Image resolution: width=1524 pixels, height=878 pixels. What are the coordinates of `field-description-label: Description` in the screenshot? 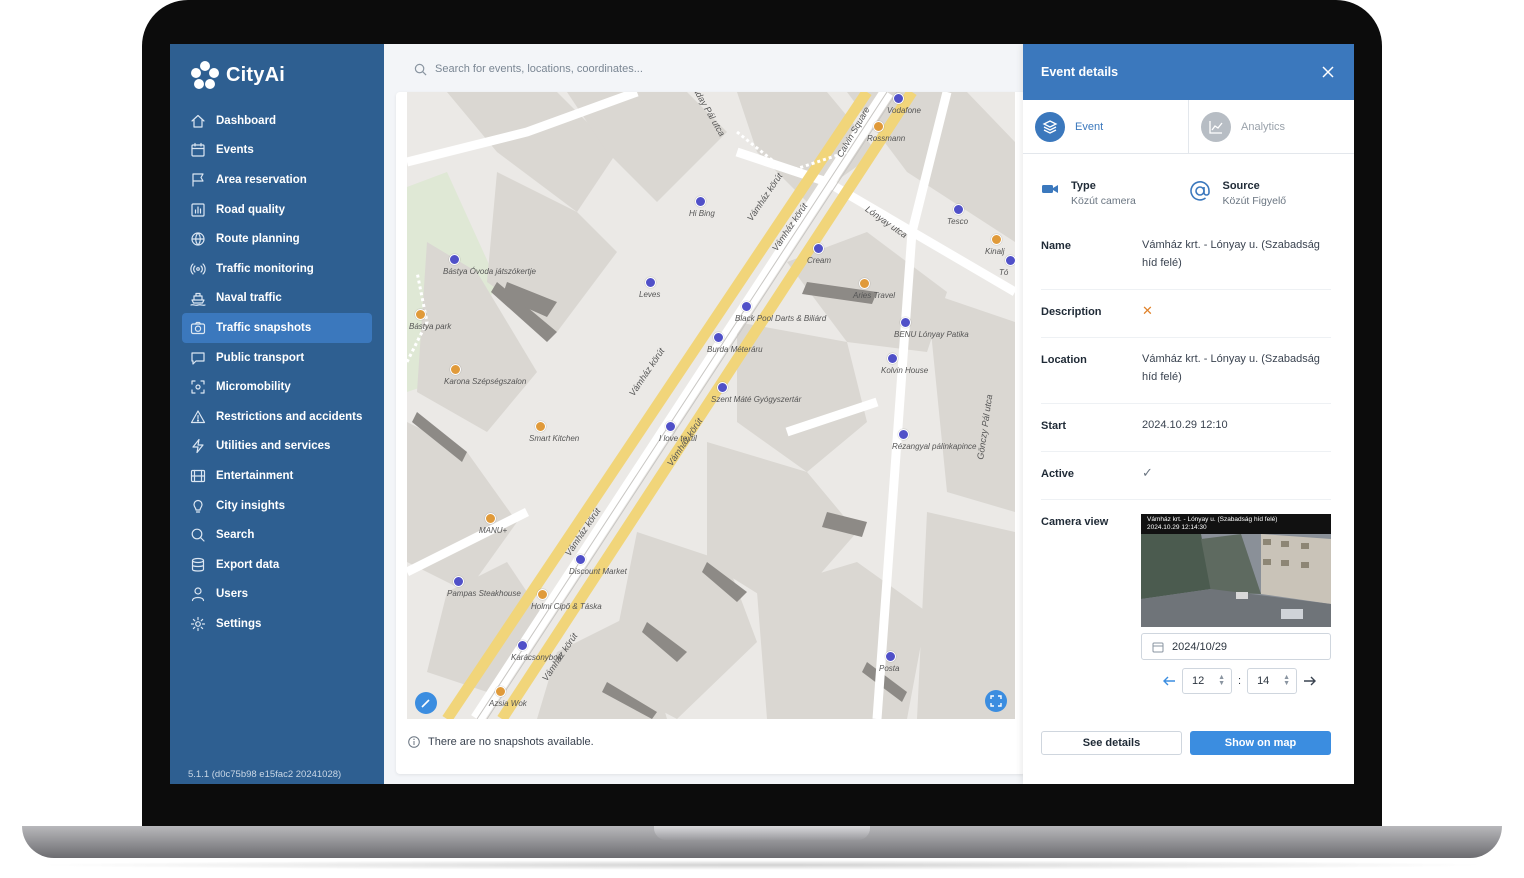 It's located at (1071, 312).